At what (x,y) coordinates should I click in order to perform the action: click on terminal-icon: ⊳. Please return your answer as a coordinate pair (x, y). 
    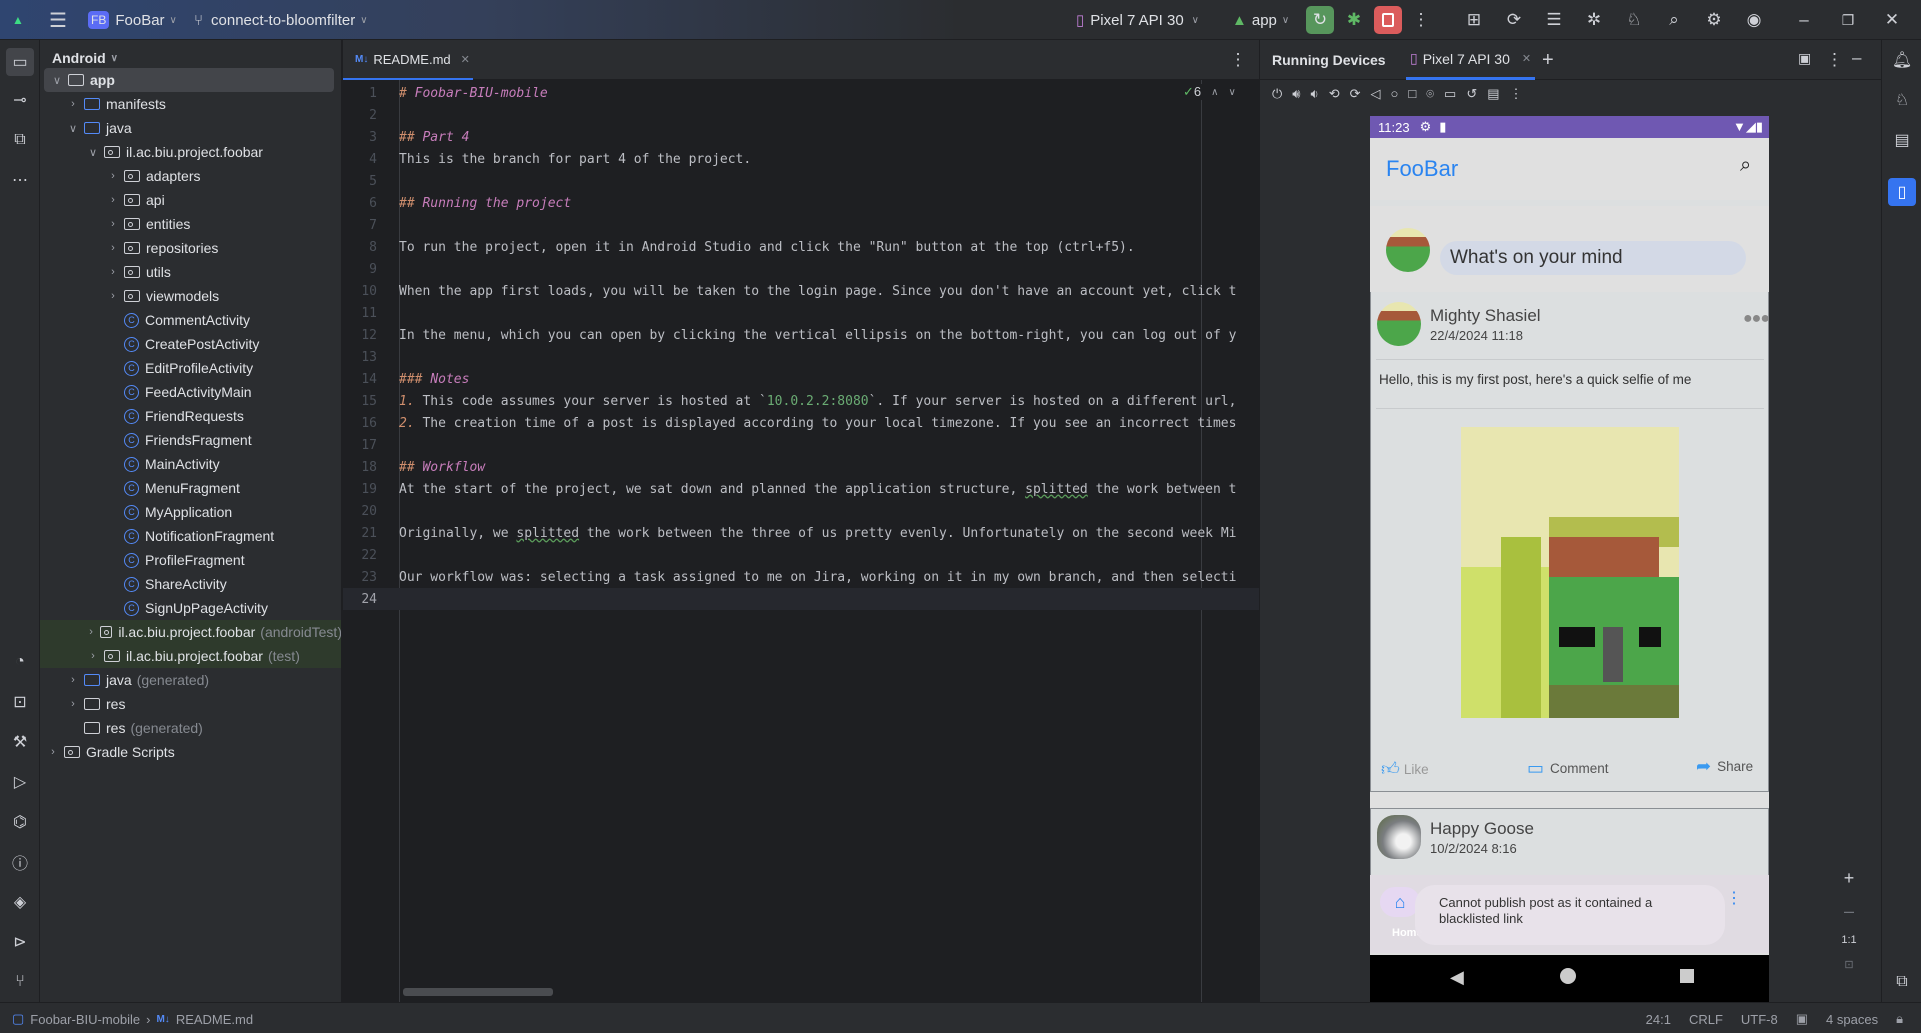
    Looking at the image, I should click on (20, 942).